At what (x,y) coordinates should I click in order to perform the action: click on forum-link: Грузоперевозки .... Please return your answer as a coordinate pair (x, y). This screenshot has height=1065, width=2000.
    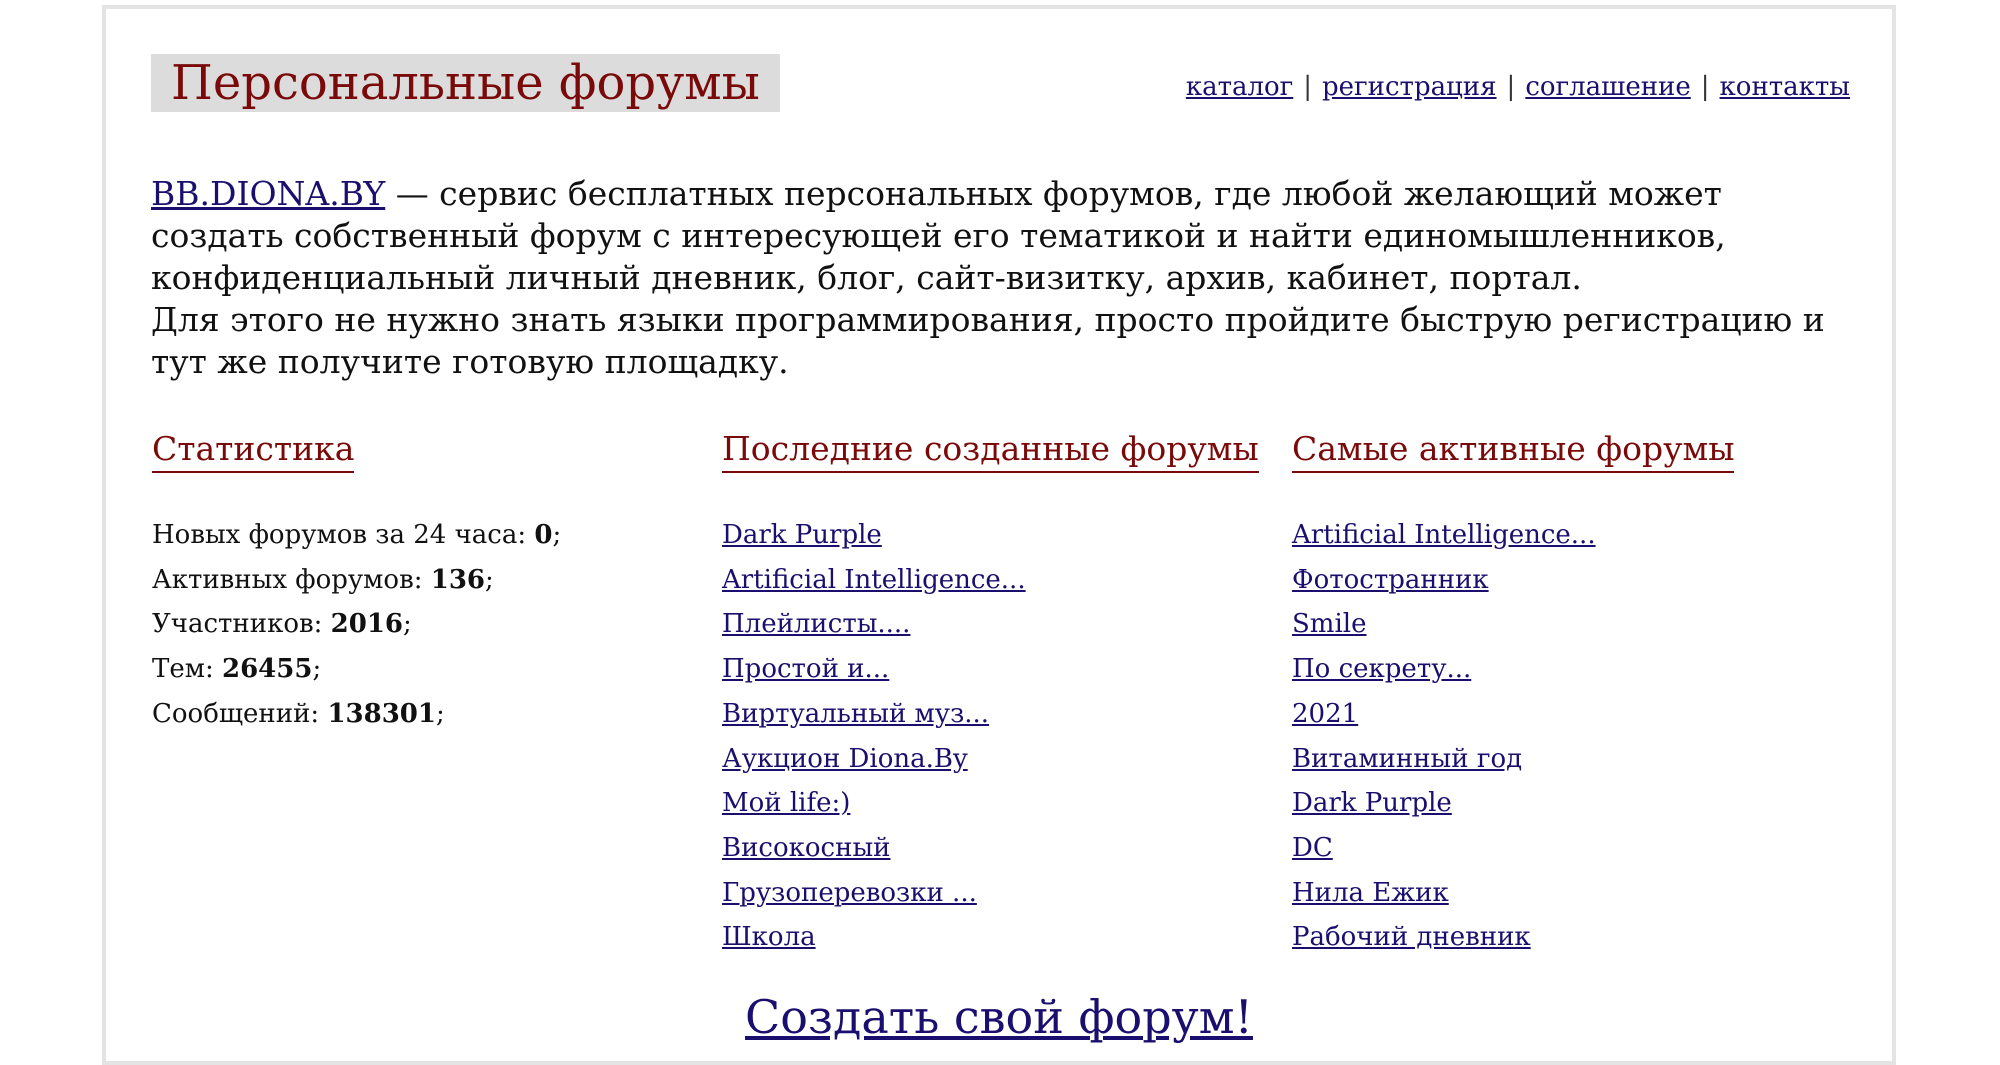
    Looking at the image, I should click on (849, 893).